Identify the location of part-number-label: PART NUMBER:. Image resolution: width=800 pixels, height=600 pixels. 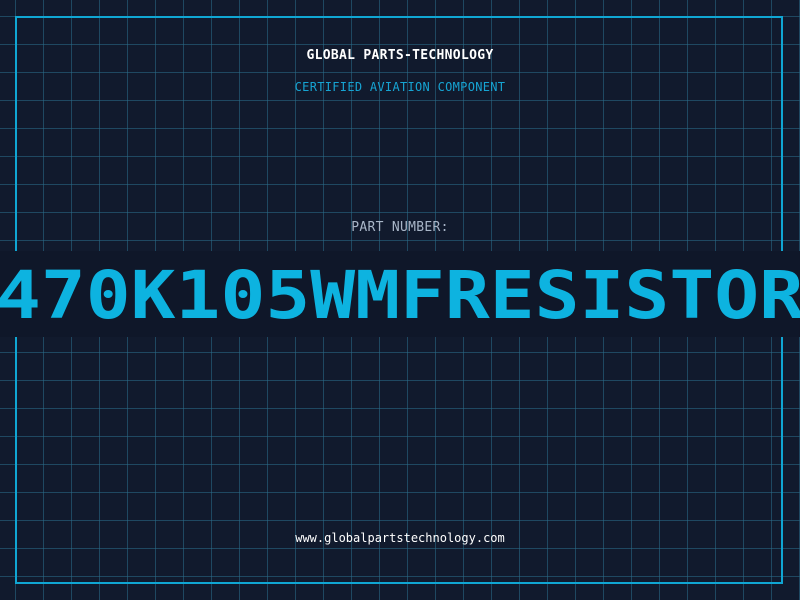
(400, 227).